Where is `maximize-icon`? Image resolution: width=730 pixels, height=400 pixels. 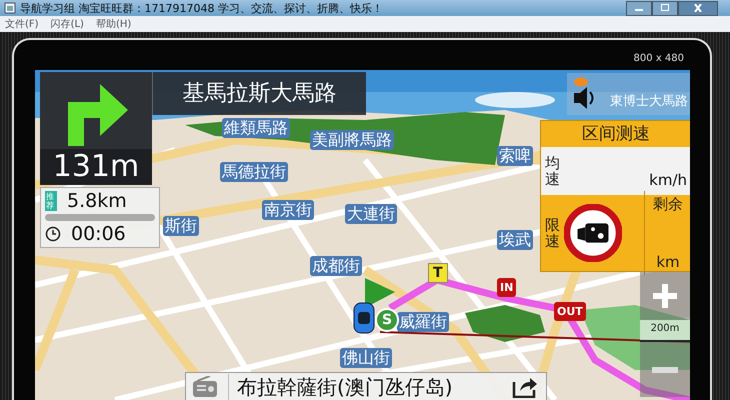 maximize-icon is located at coordinates (665, 8).